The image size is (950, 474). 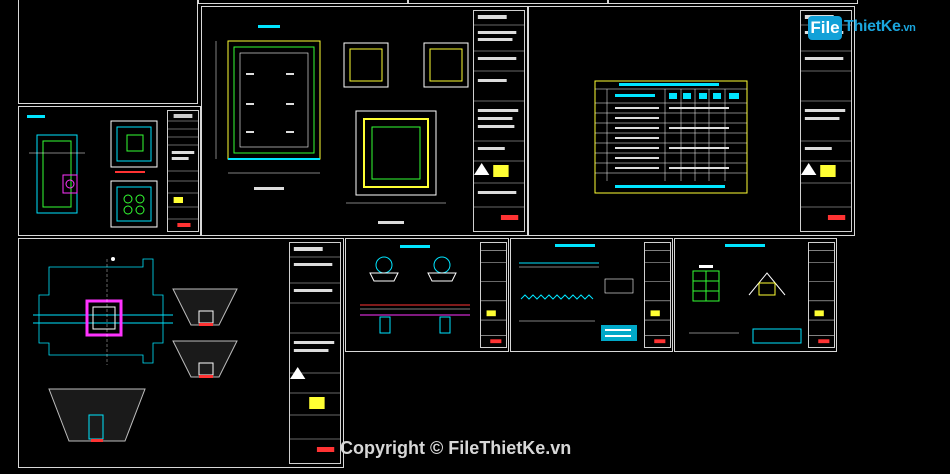 What do you see at coordinates (908, 28) in the screenshot?
I see `logo-extension: .vn` at bounding box center [908, 28].